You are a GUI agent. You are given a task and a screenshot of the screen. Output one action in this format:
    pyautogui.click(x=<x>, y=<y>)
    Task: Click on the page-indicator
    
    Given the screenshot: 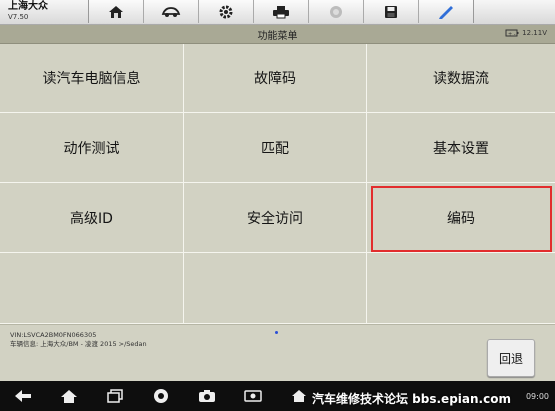 What is the action you would take?
    pyautogui.click(x=276, y=332)
    